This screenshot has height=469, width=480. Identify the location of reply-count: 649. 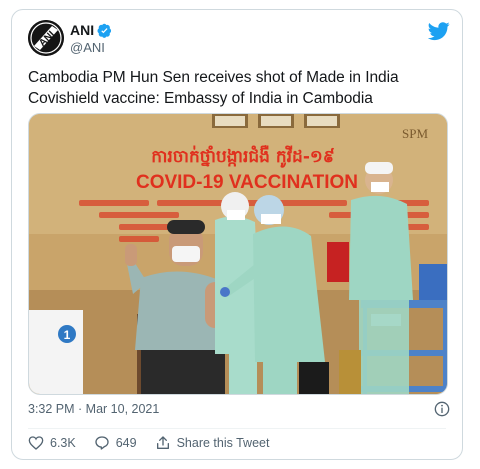
(126, 443).